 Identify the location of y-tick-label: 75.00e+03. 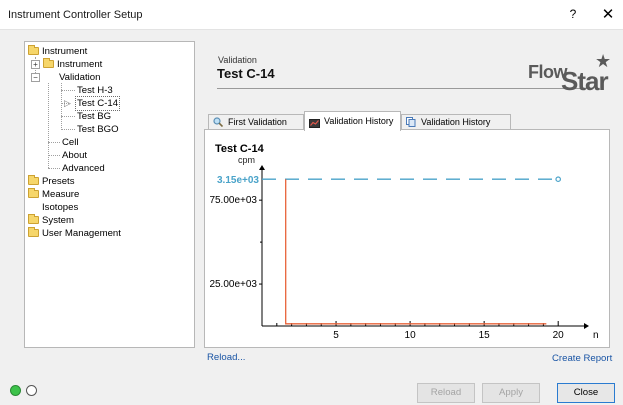
(233, 200).